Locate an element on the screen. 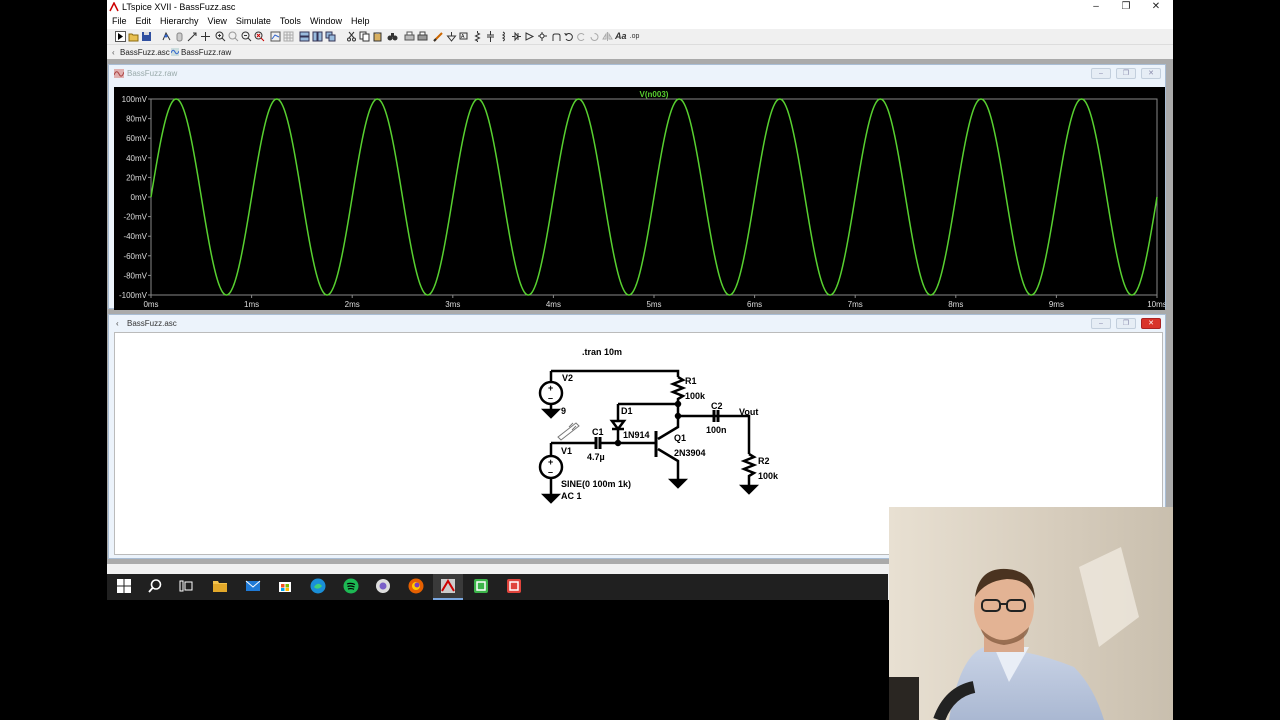 Image resolution: width=1280 pixels, height=720 pixels. task-view-icon is located at coordinates (186, 586).